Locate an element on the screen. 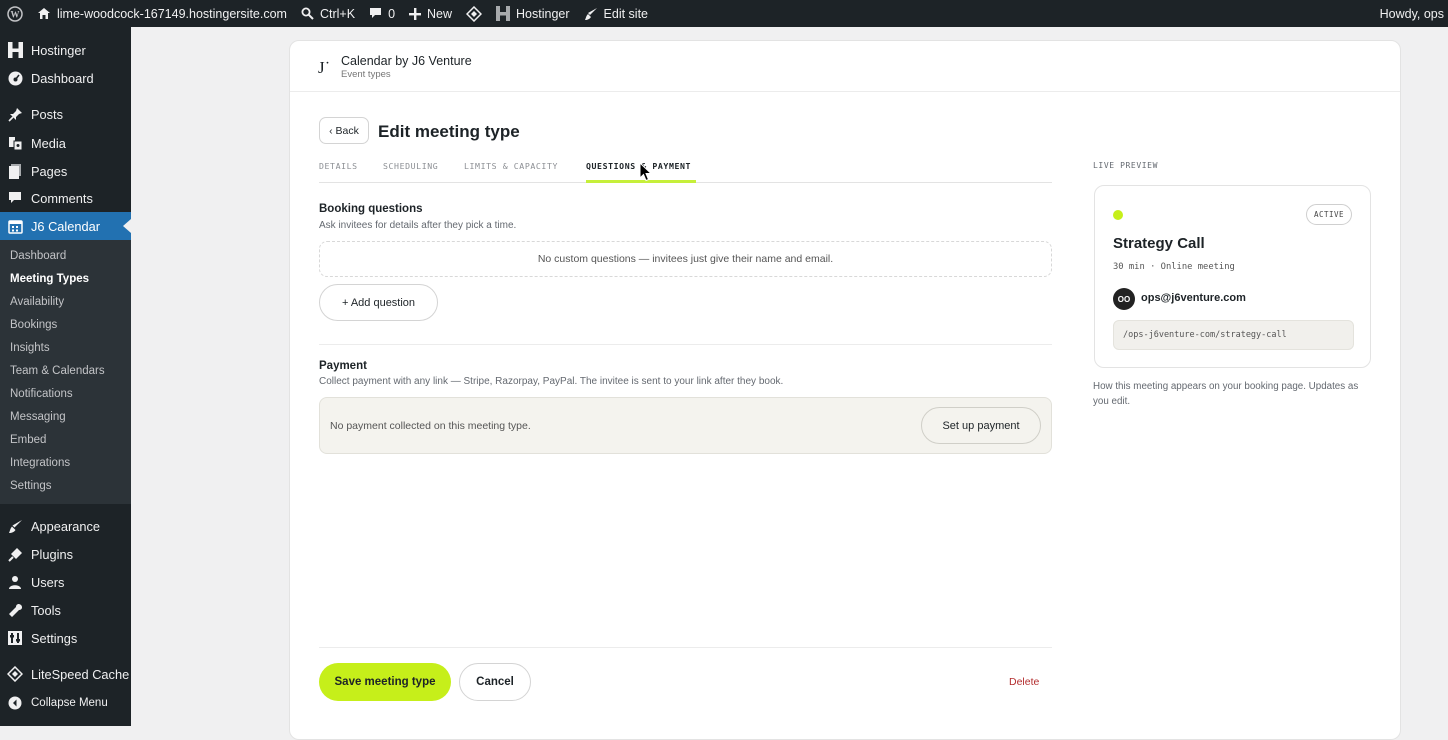  wordpress-icon: W is located at coordinates (15, 13).